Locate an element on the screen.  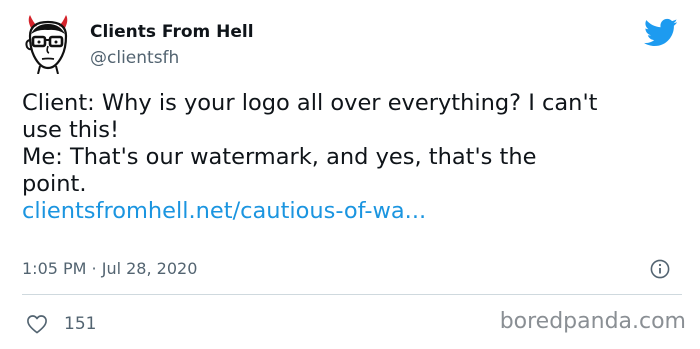
heart-icon is located at coordinates (37, 324).